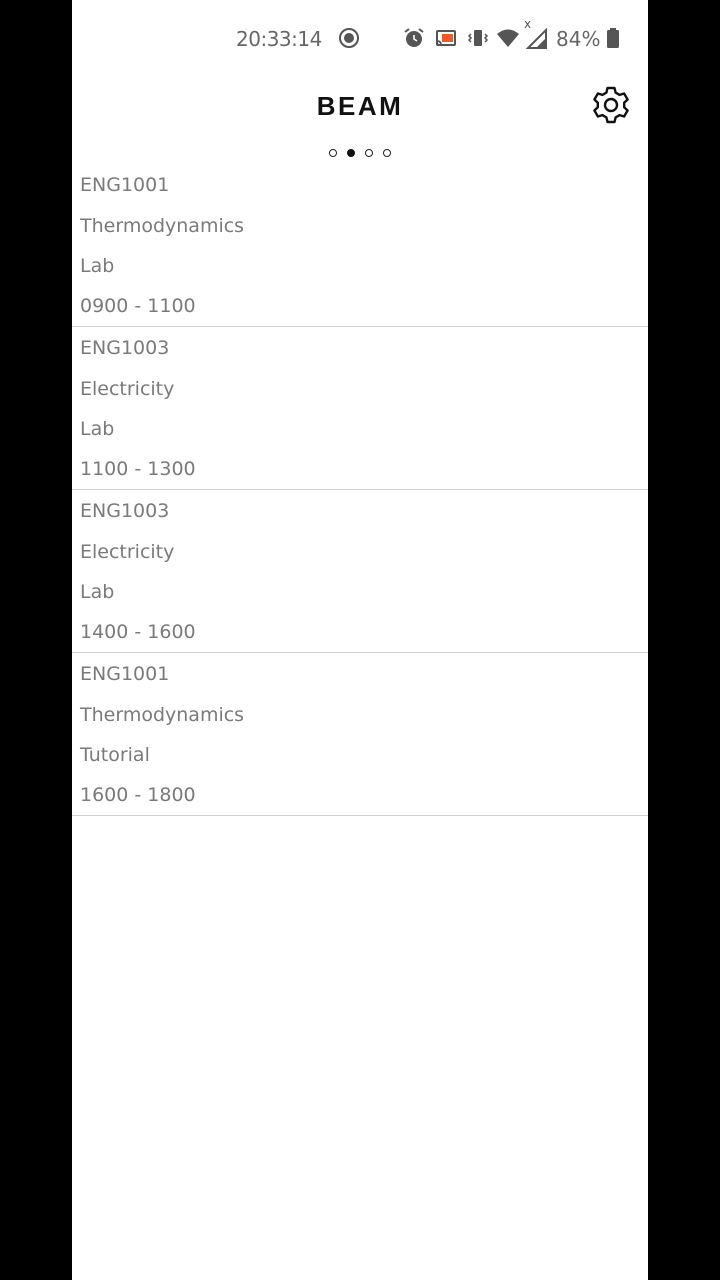  What do you see at coordinates (536, 33) in the screenshot?
I see `signal-icon: x` at bounding box center [536, 33].